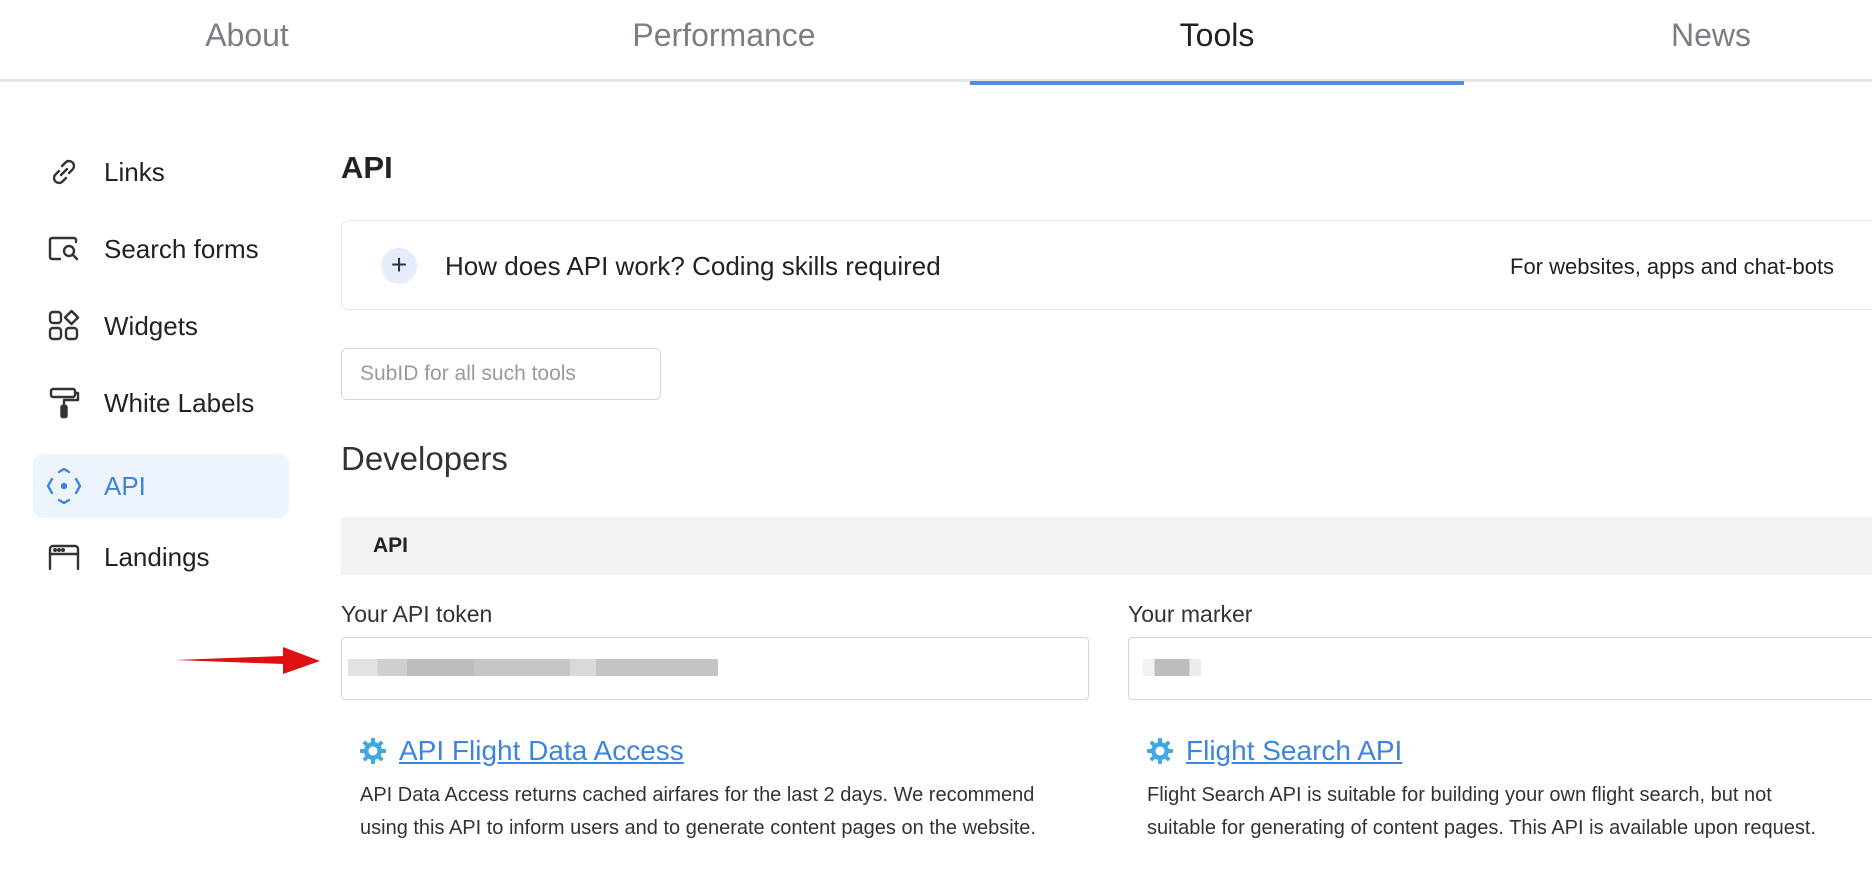 The height and width of the screenshot is (878, 1872). Describe the element at coordinates (1500, 668) in the screenshot. I see `marker-field` at that location.